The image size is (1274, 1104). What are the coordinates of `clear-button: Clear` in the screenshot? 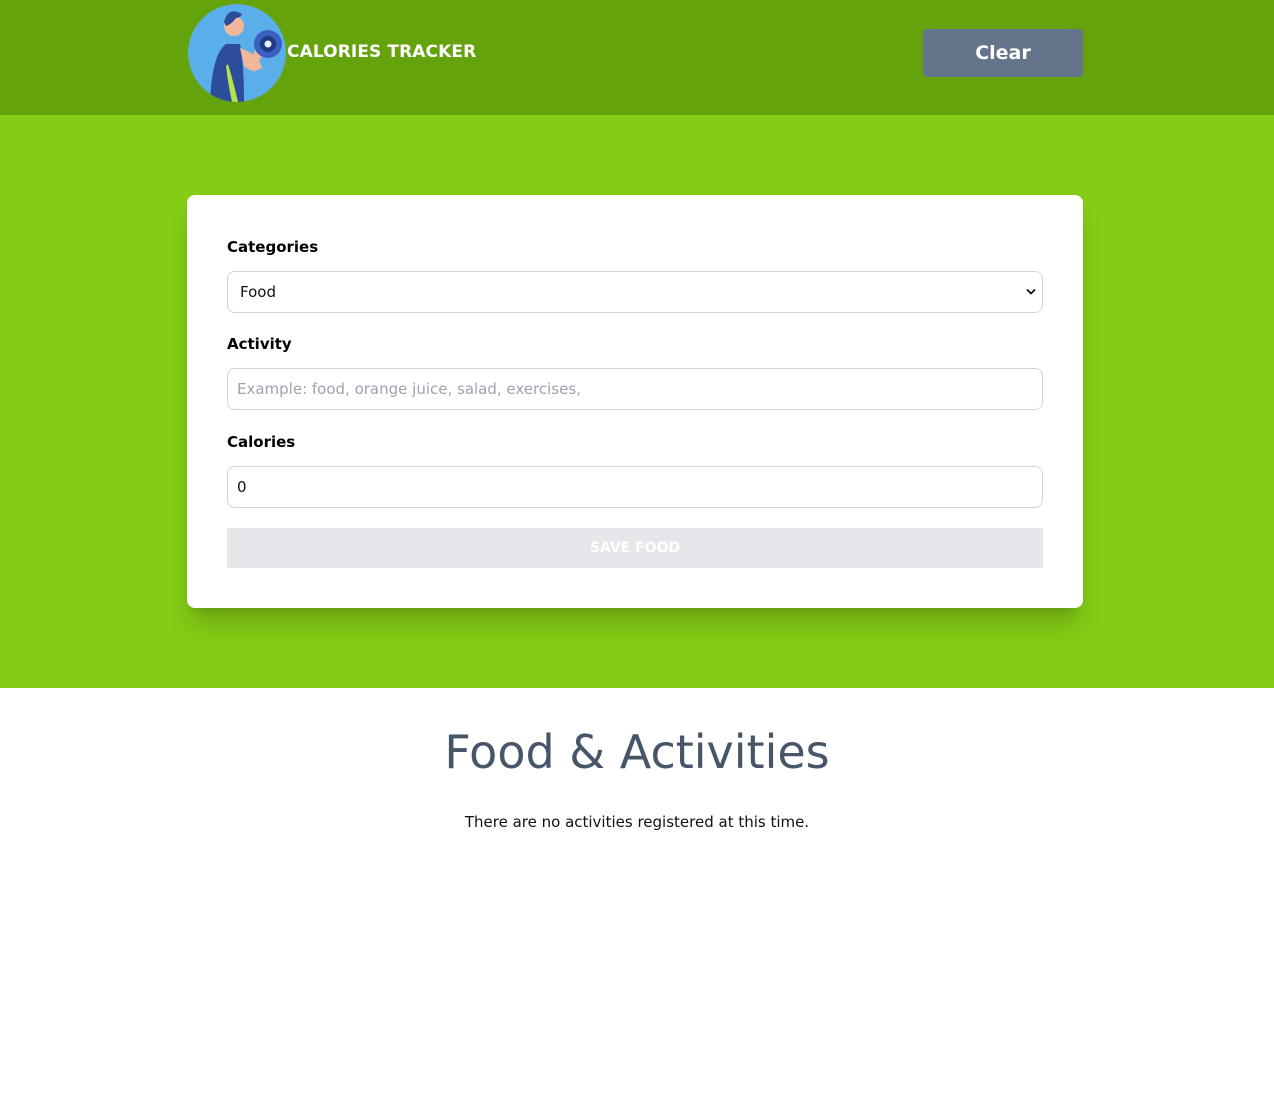 It's located at (1003, 53).